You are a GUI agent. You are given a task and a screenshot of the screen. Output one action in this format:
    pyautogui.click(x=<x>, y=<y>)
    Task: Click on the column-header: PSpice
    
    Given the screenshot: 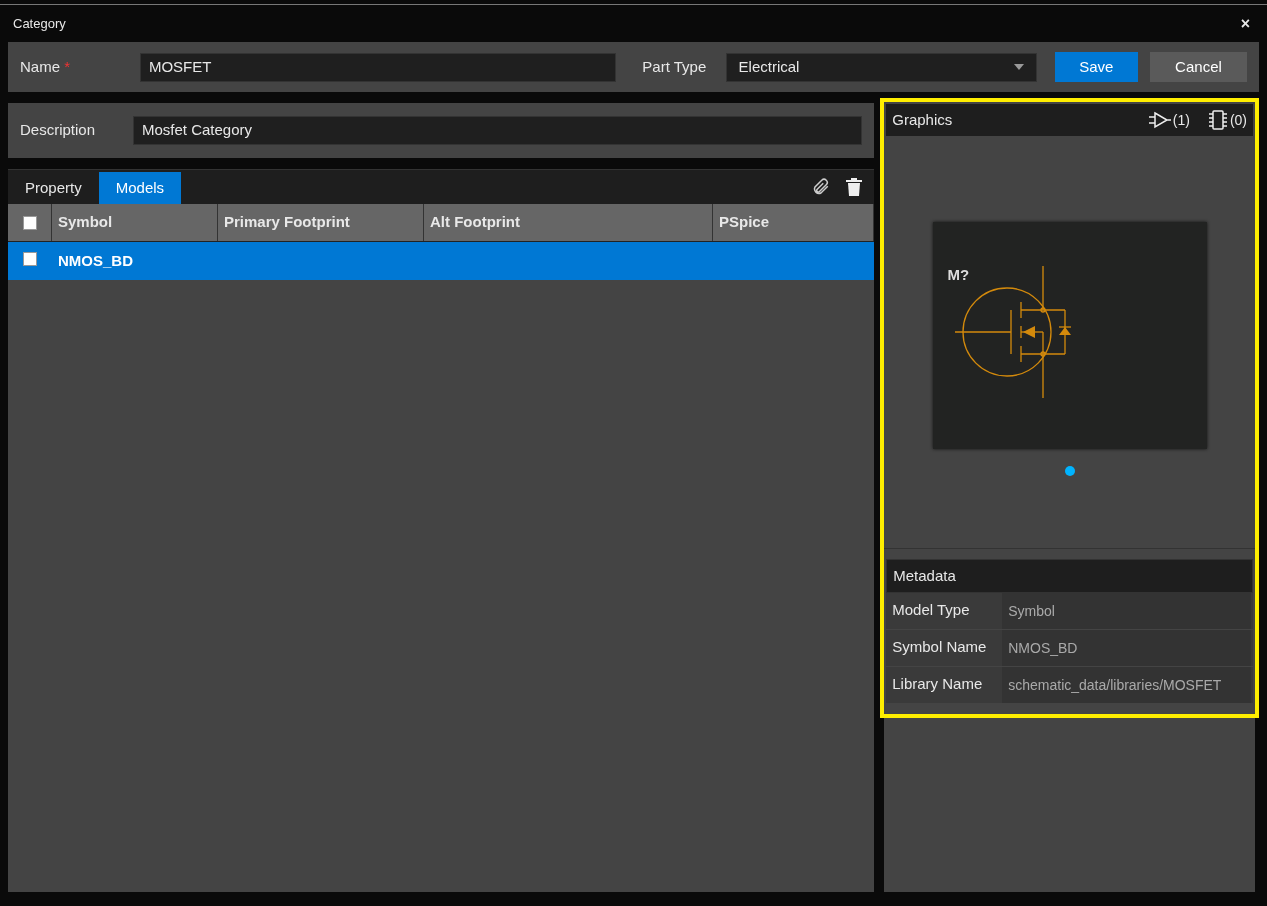 What is the action you would take?
    pyautogui.click(x=794, y=222)
    